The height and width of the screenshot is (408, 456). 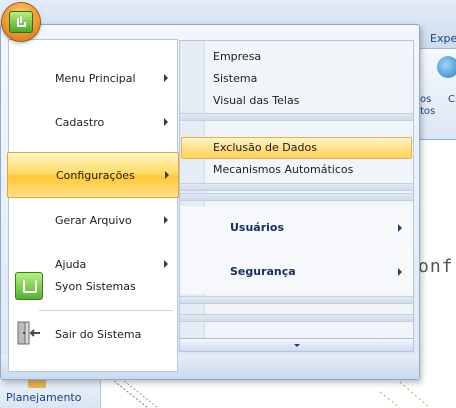 I want to click on exit-door-icon, so click(x=28, y=333).